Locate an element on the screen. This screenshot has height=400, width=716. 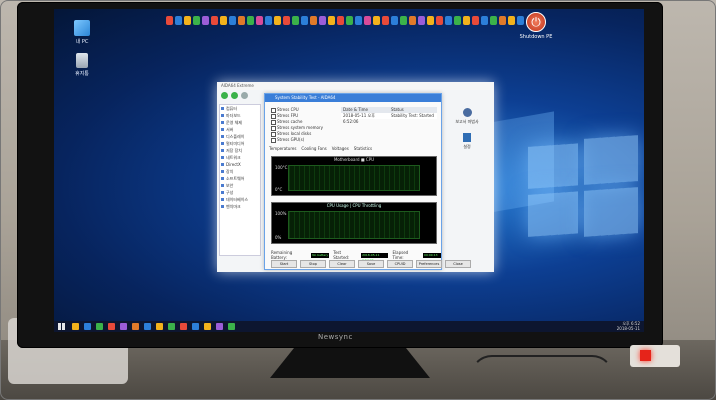
system-tray: 오후 6:52 2018-05-11 is located at coordinates (628, 326).